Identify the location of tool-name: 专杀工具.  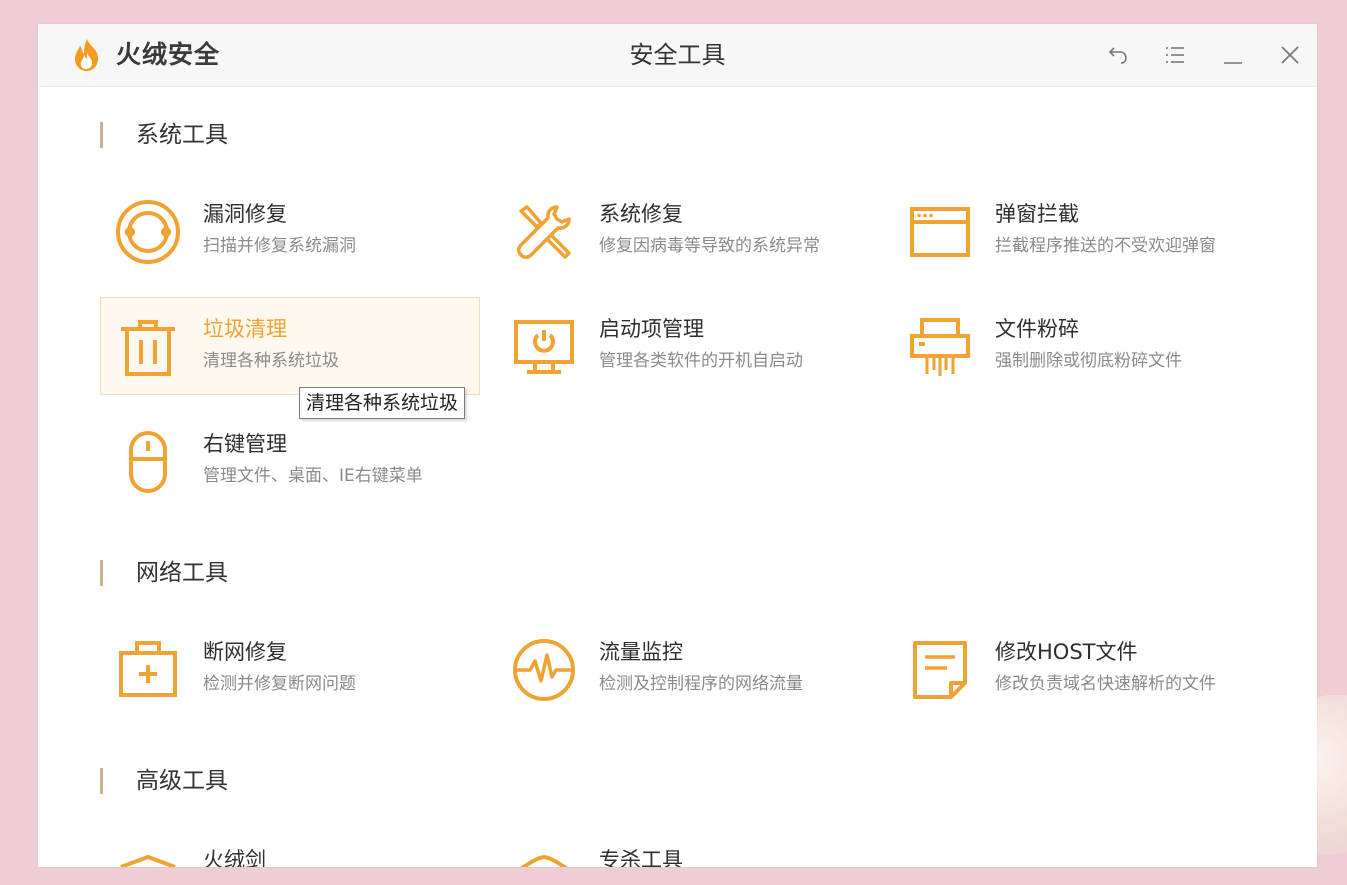
(641, 857).